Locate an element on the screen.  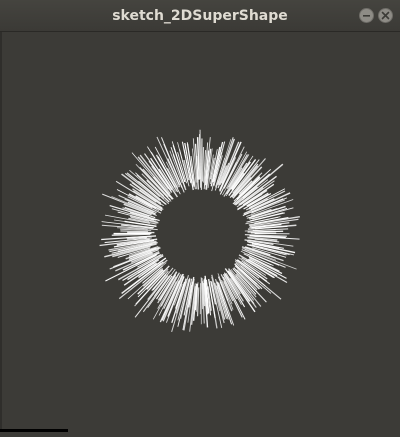
close-button is located at coordinates (385, 15).